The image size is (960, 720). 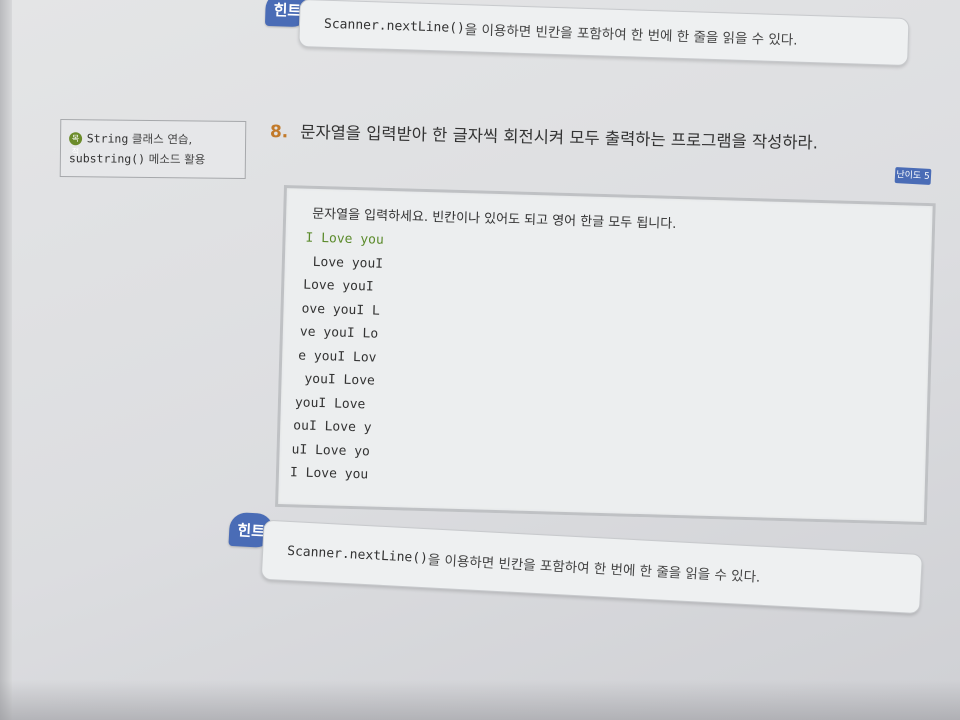 I want to click on hint-bottom-code: Scanner.nextLine(), so click(x=357, y=554).